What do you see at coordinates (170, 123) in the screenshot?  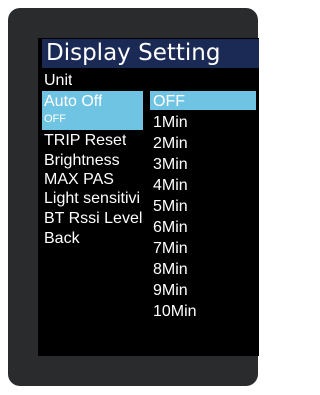 I see `option-1min: 1Min` at bounding box center [170, 123].